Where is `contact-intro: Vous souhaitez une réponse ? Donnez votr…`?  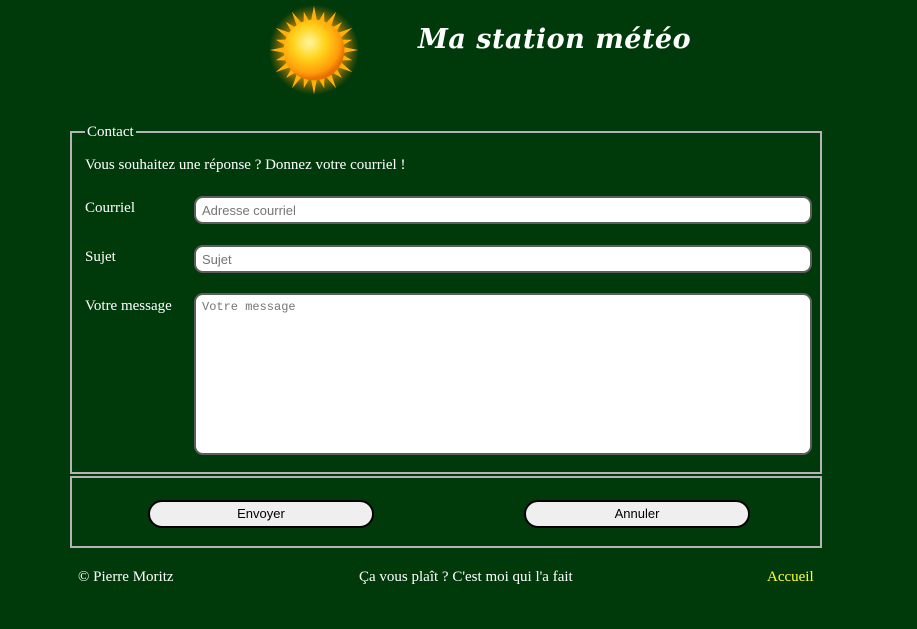 contact-intro: Vous souhaitez une réponse ? Donnez votr… is located at coordinates (245, 165).